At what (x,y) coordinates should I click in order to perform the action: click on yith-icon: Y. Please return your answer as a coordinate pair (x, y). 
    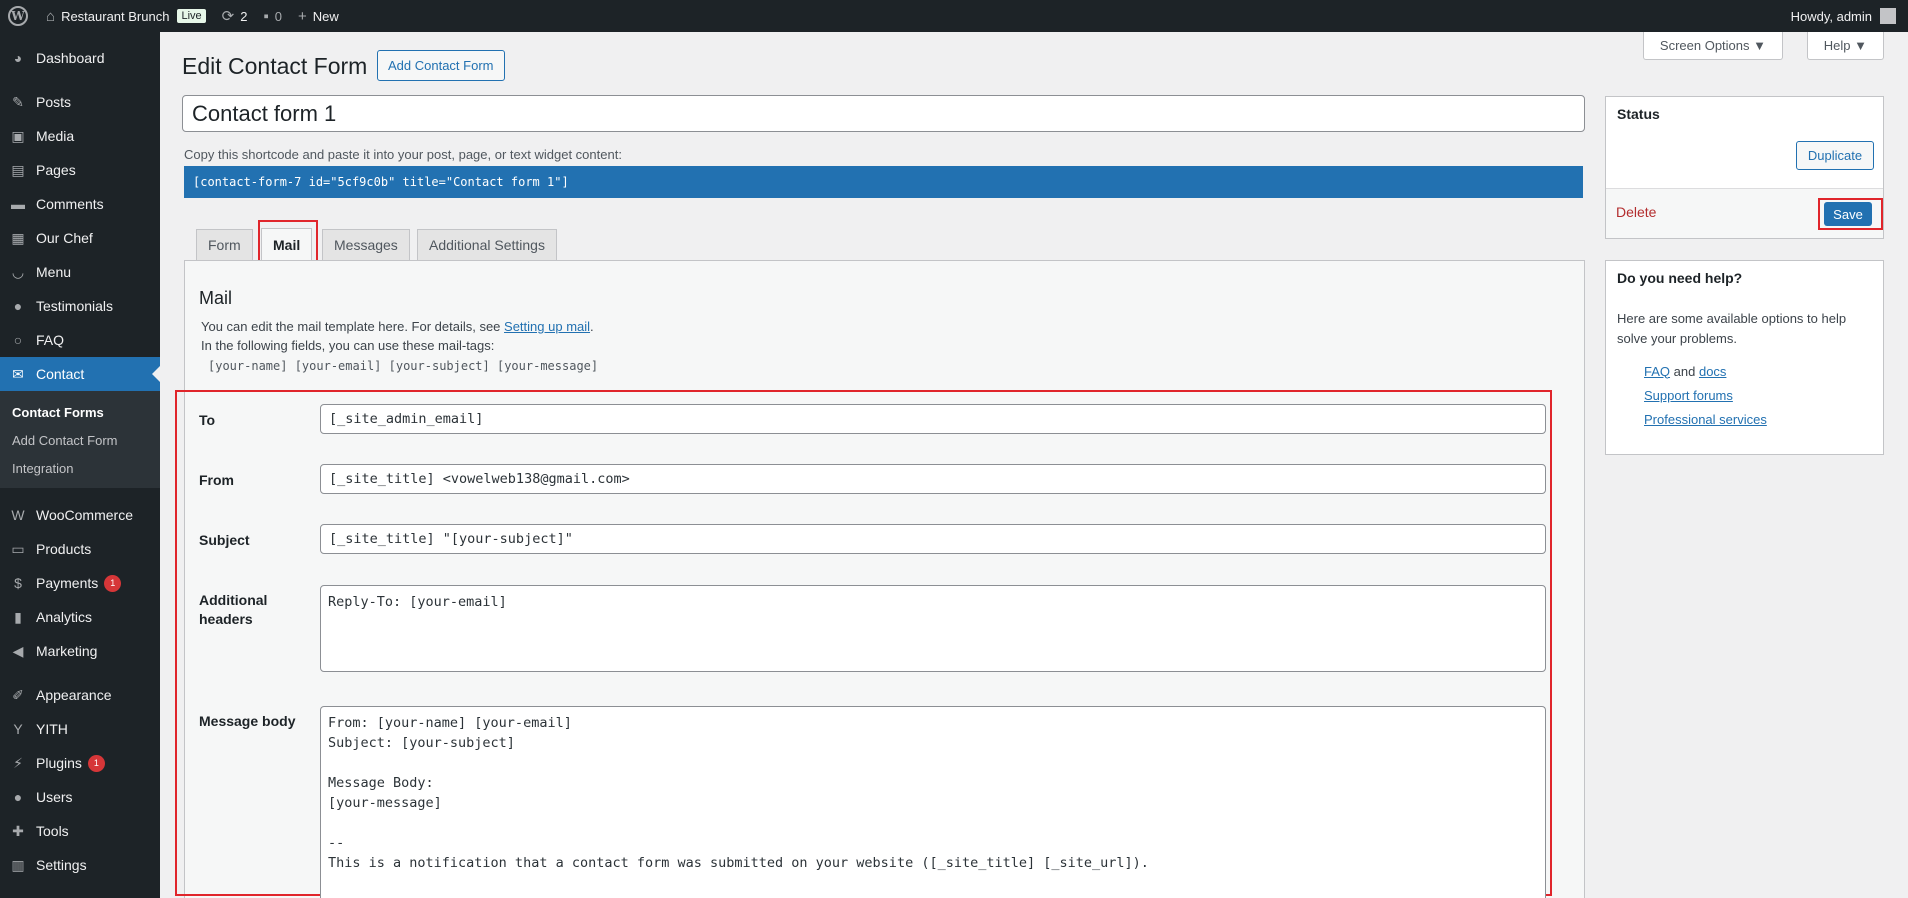
    Looking at the image, I should click on (18, 729).